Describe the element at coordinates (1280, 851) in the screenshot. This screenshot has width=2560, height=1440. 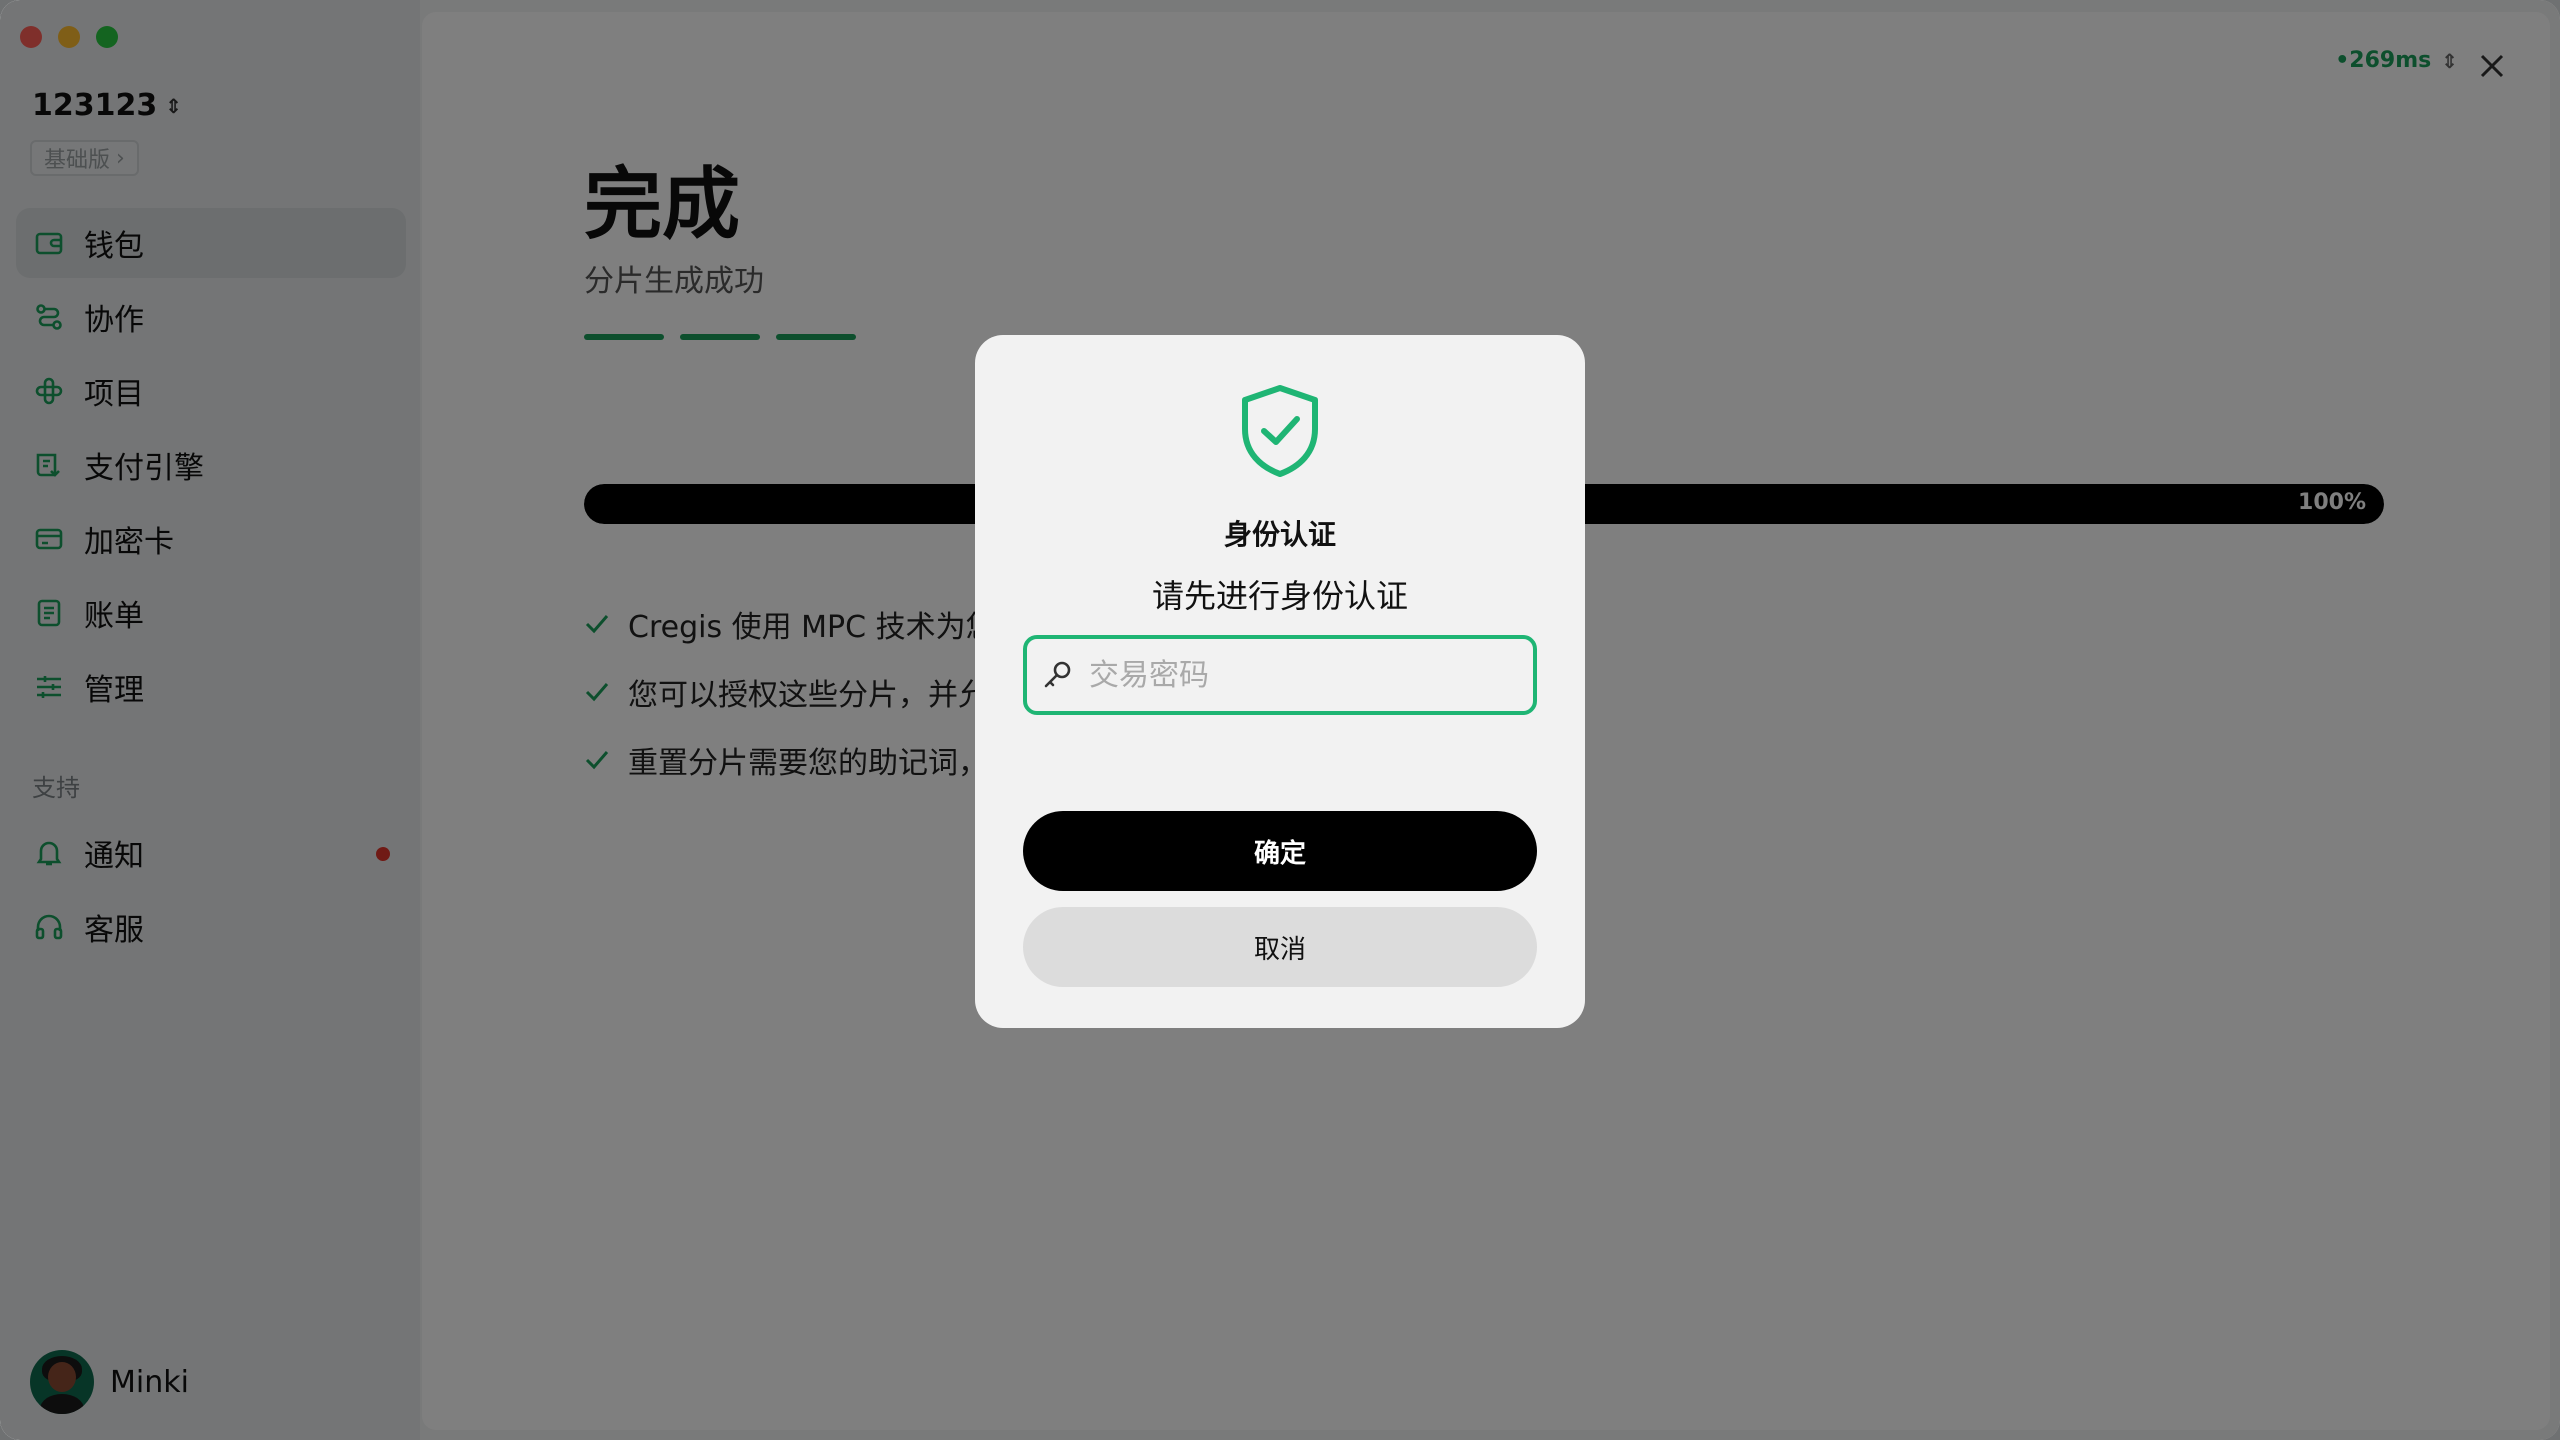
I see `confirm-button: 确定` at that location.